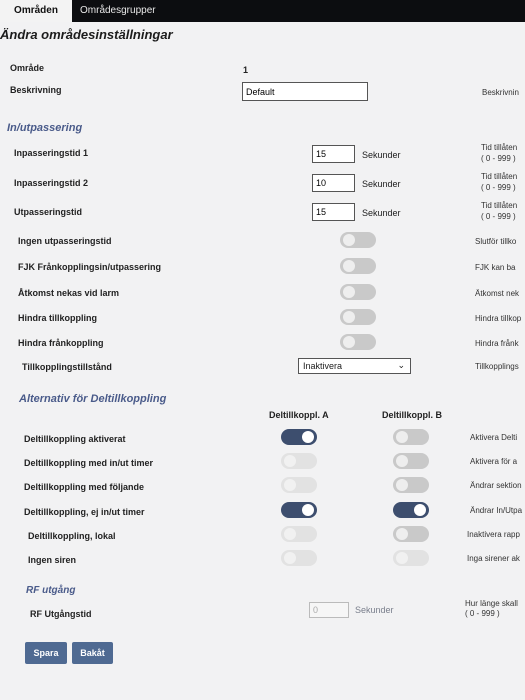  What do you see at coordinates (84, 512) in the screenshot?
I see `partial-row-label: Deltillkoppling, ej in/ut timer` at bounding box center [84, 512].